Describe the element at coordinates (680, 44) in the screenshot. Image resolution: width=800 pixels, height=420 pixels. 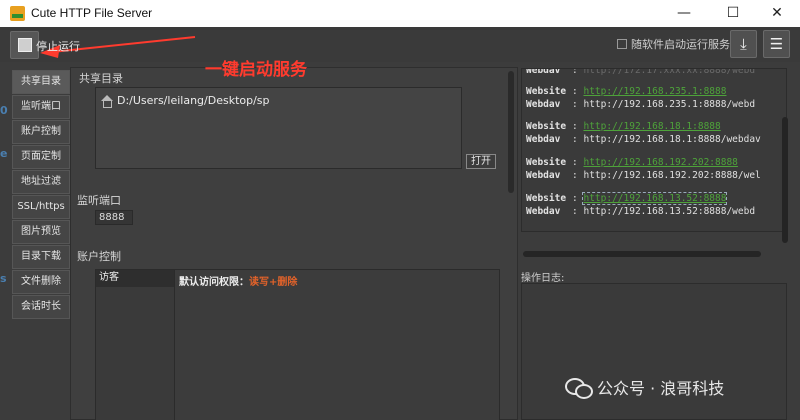
I see `autostart-label: 随软件启动运行服务` at that location.